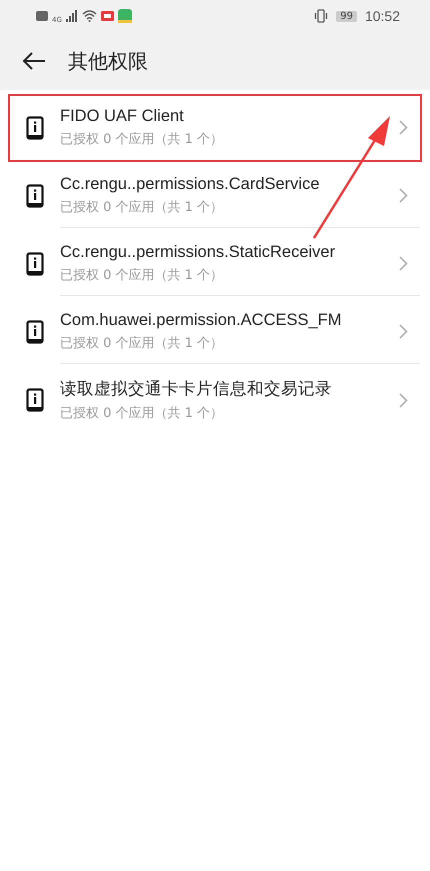  Describe the element at coordinates (122, 116) in the screenshot. I see `permission-name: FIDO UAF Client` at that location.